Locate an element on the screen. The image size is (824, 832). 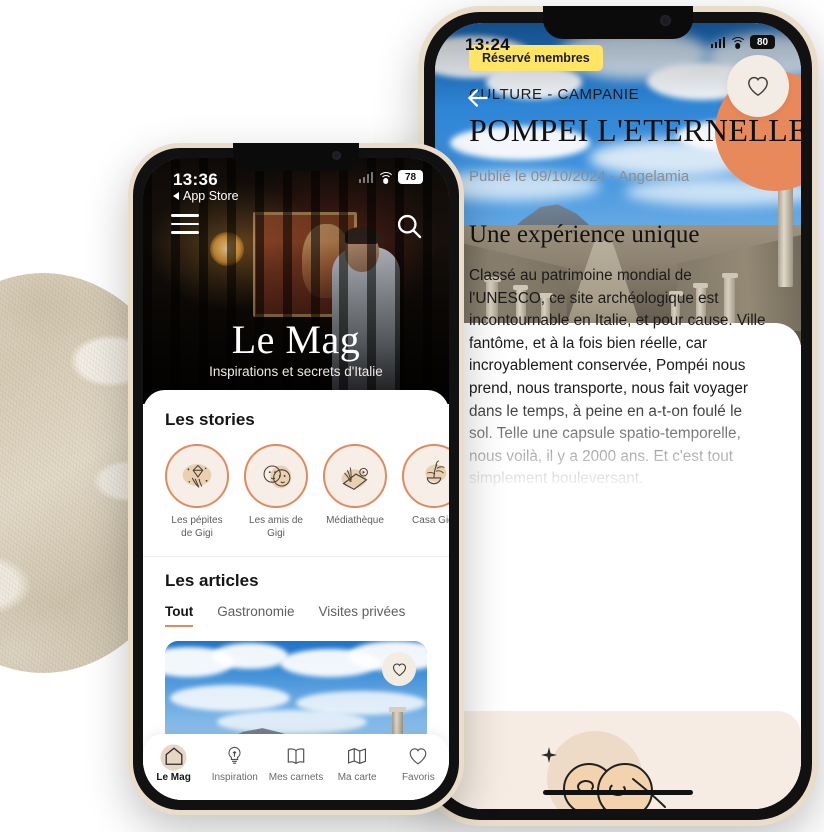
story-item-amis: Les amis de Gigi is located at coordinates (276, 492).